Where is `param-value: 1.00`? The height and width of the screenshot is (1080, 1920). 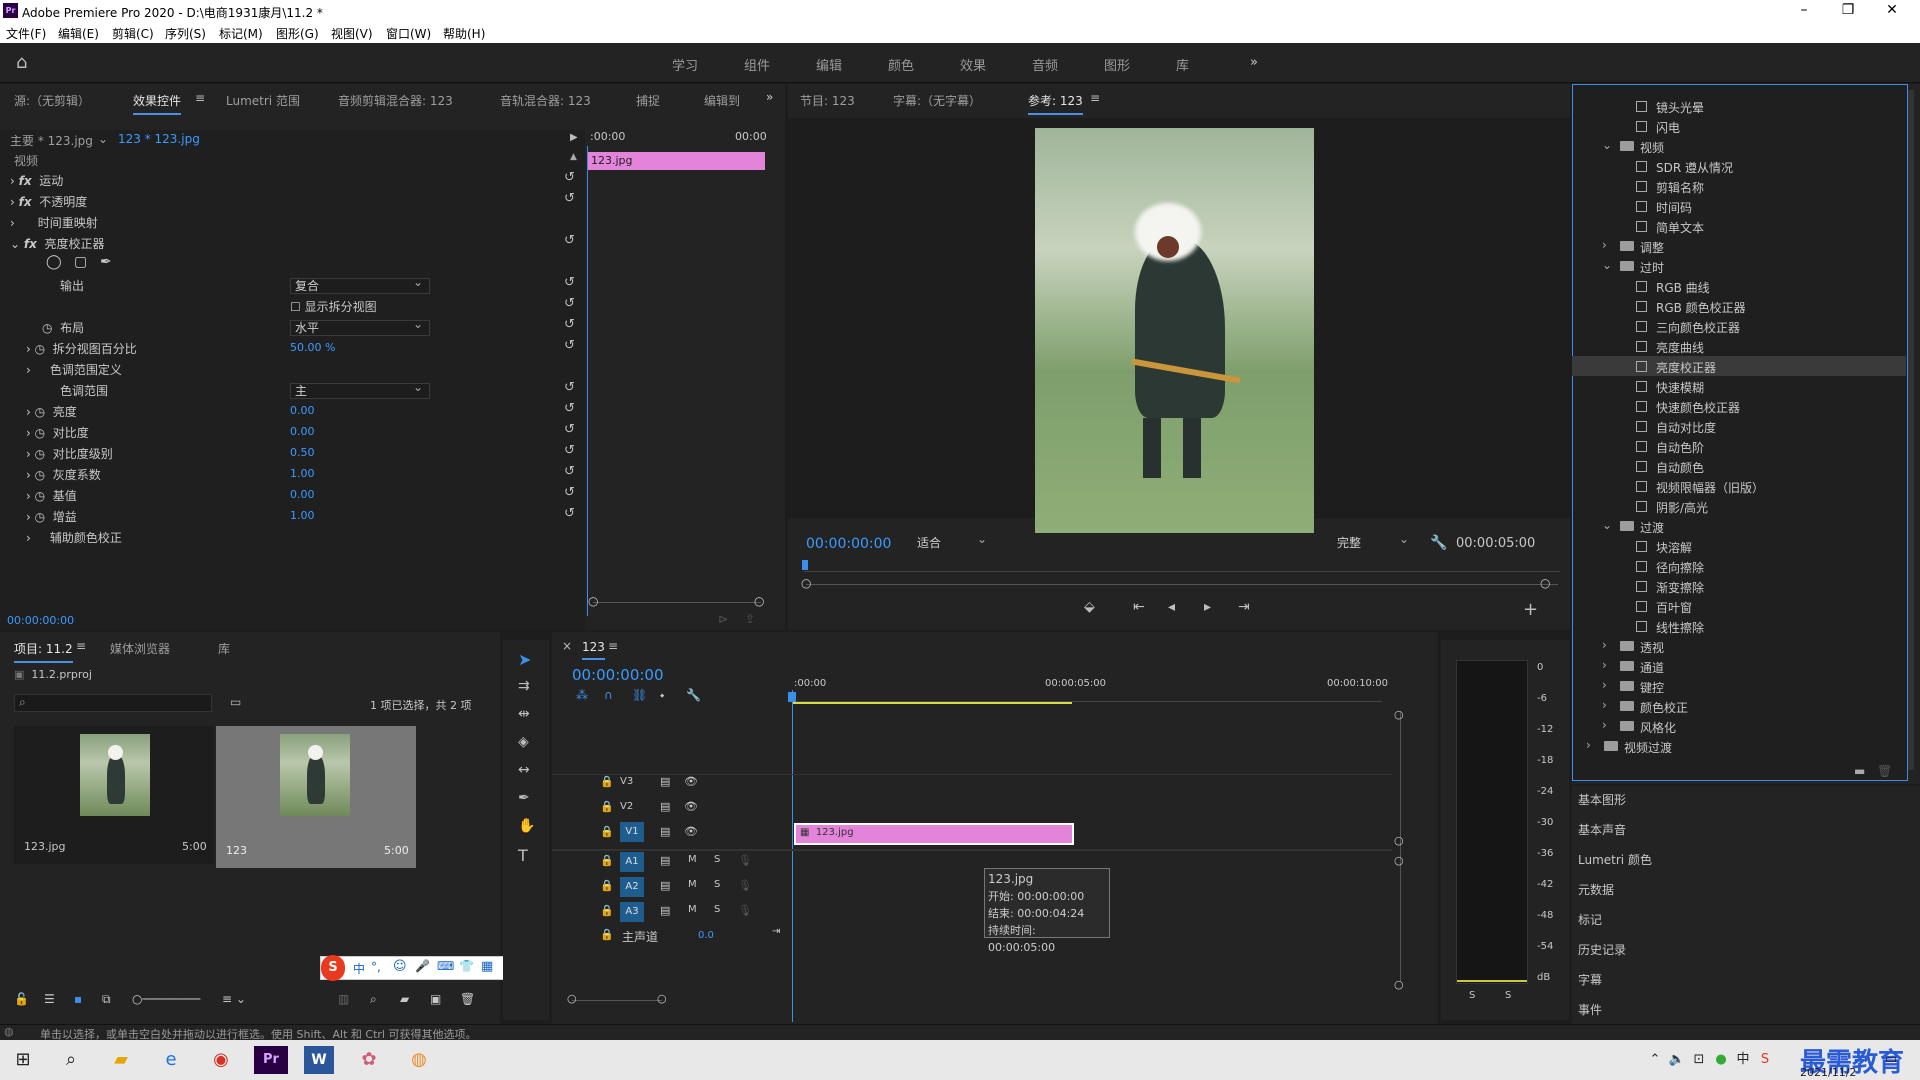
param-value: 1.00 is located at coordinates (302, 477).